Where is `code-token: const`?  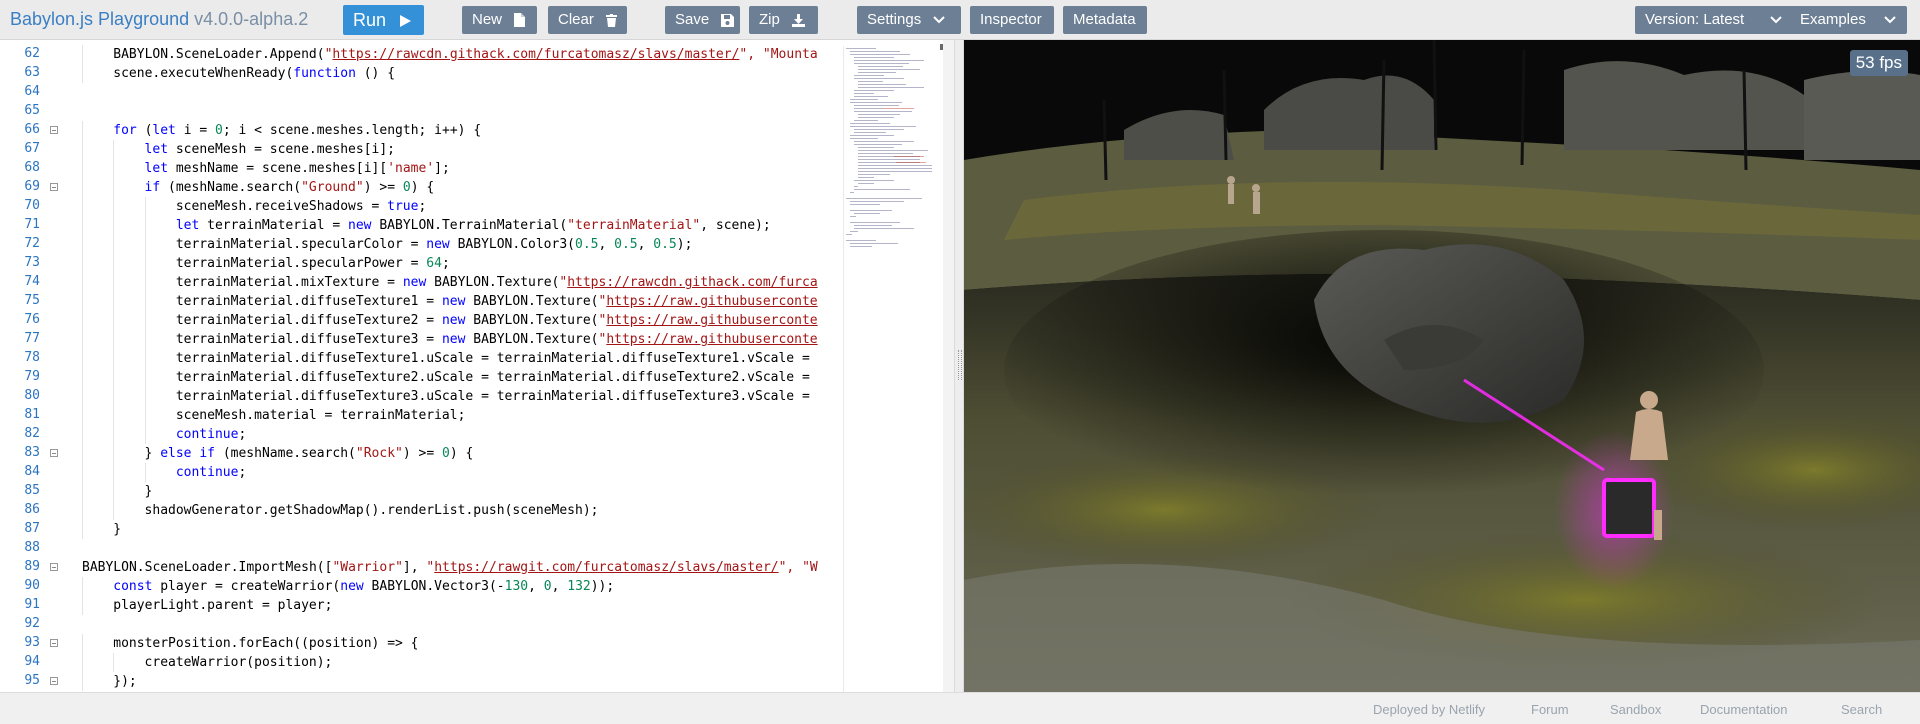
code-token: const is located at coordinates (133, 586).